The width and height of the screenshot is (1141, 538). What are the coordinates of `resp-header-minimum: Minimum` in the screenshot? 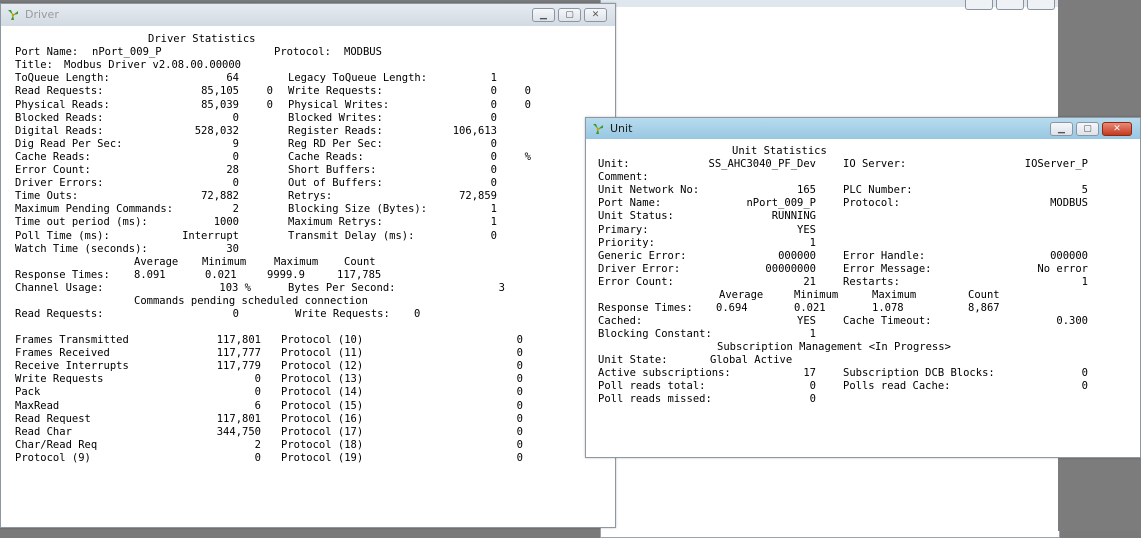 It's located at (224, 262).